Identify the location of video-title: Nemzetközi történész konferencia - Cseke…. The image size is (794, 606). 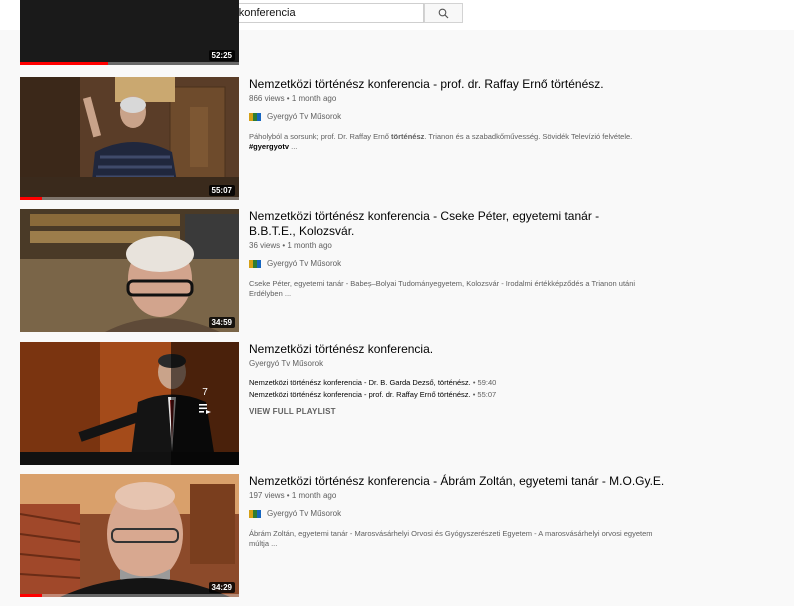
(439, 224).